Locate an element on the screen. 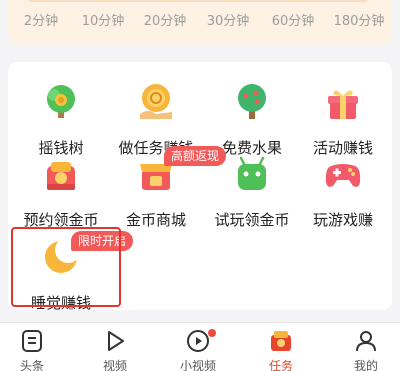 The height and width of the screenshot is (371, 400). fruit-tree-icon is located at coordinates (252, 102).